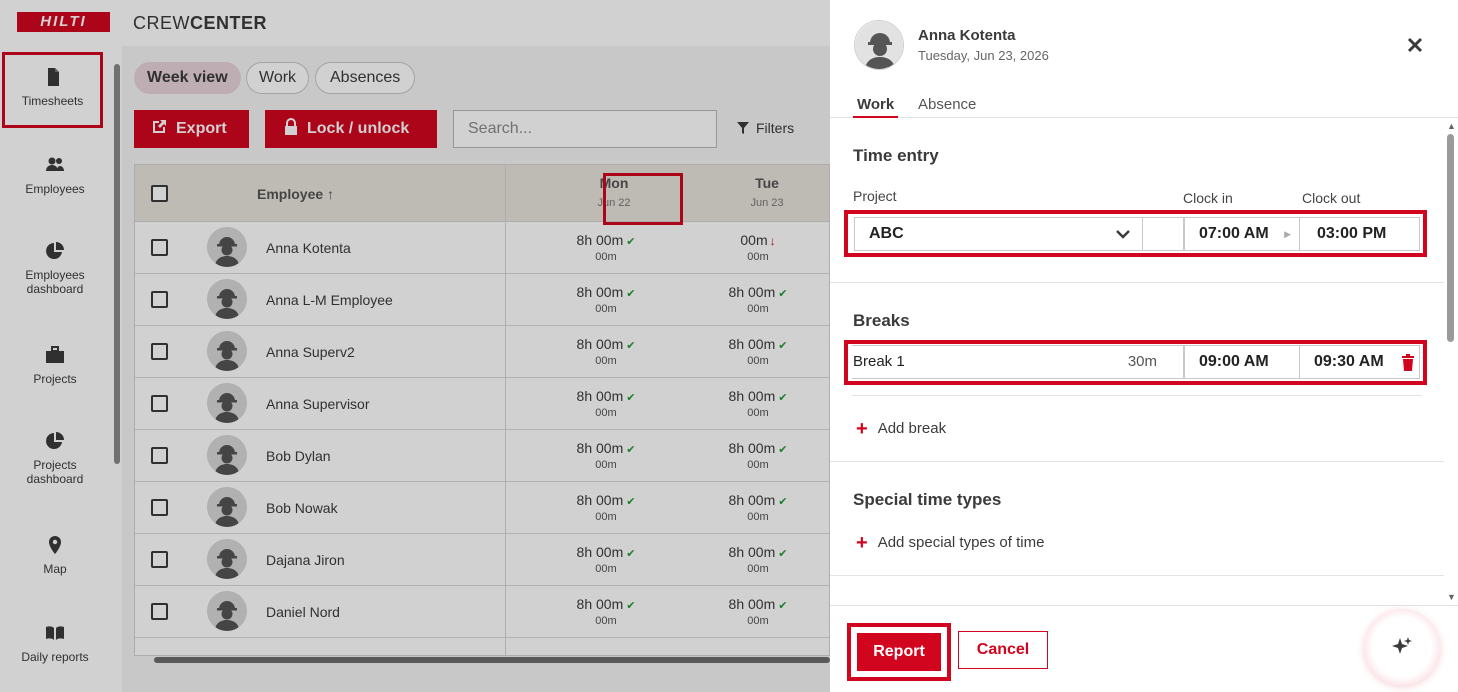  I want to click on project-label: Project, so click(875, 196).